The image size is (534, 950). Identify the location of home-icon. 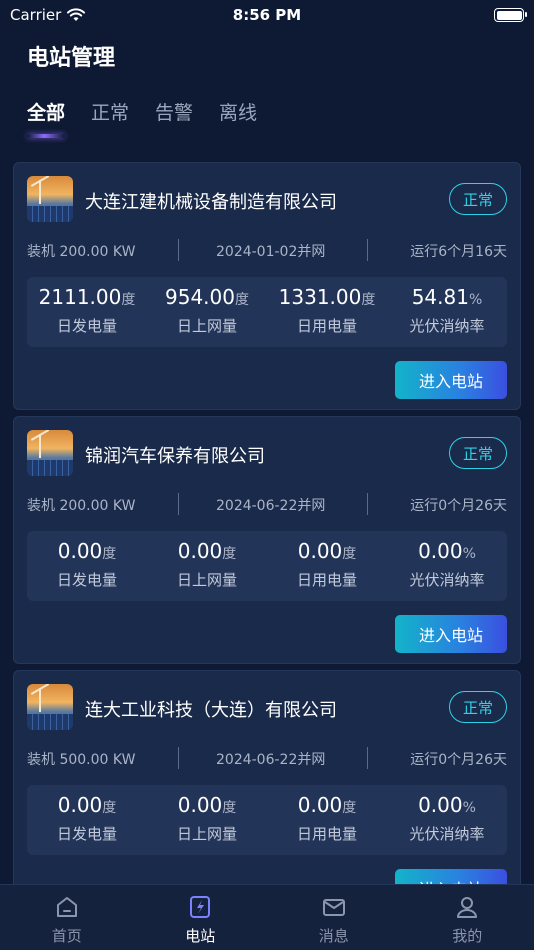
(66, 907).